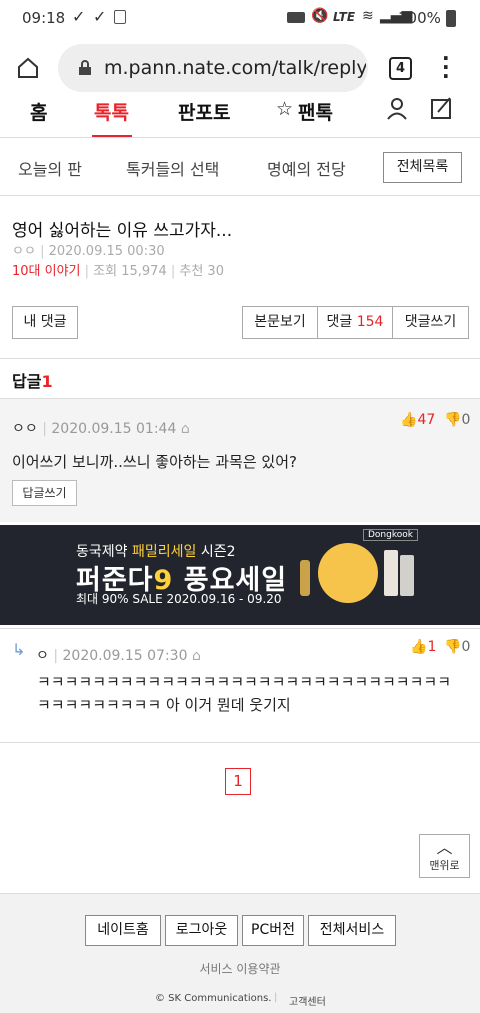  I want to click on footer-nate-home-button: 네이트홈, so click(123, 930).